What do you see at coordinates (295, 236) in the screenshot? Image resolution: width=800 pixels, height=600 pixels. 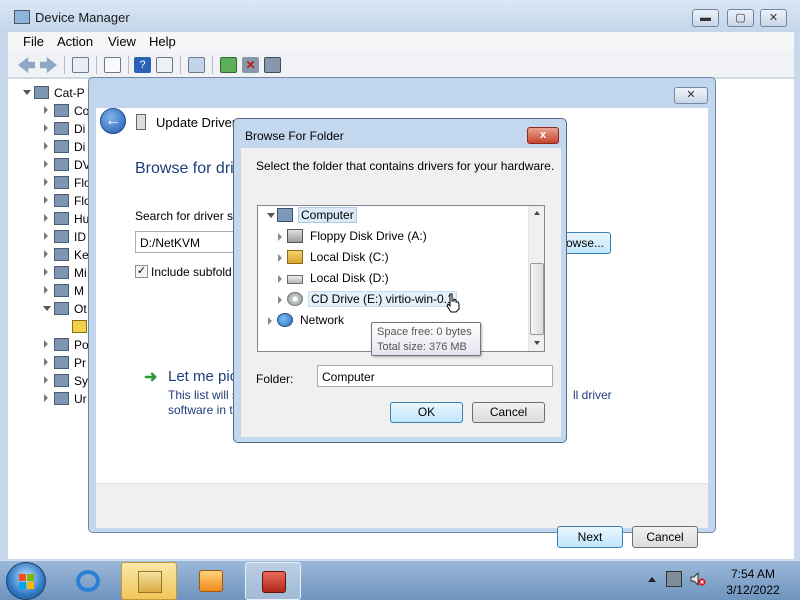 I see `floppy-drive-icon` at bounding box center [295, 236].